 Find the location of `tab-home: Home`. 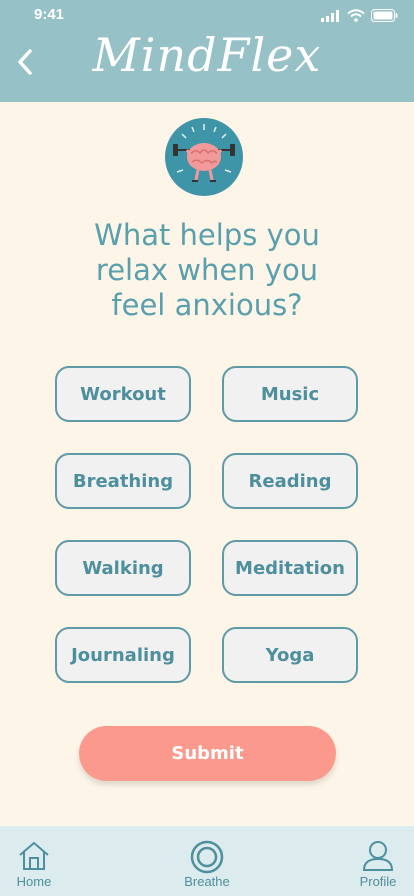

tab-home: Home is located at coordinates (37, 861).